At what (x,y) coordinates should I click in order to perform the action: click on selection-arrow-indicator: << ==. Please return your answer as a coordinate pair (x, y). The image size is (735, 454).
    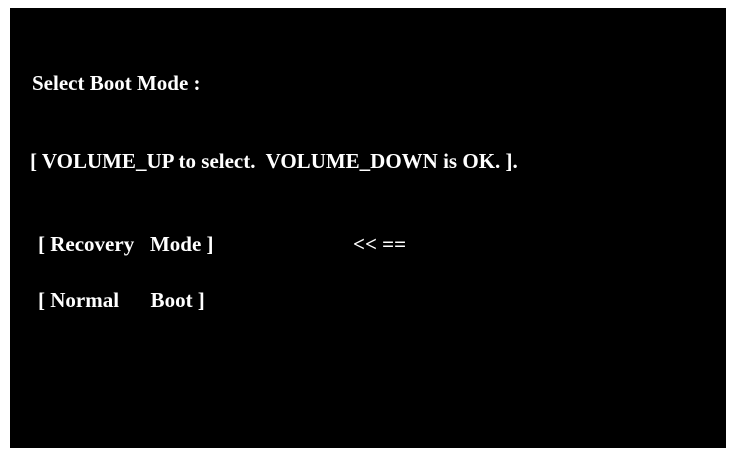
    Looking at the image, I should click on (380, 244).